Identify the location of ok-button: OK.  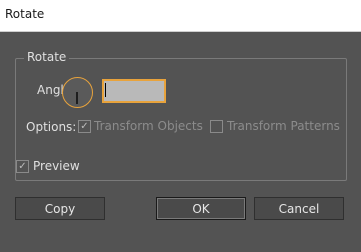
(201, 208).